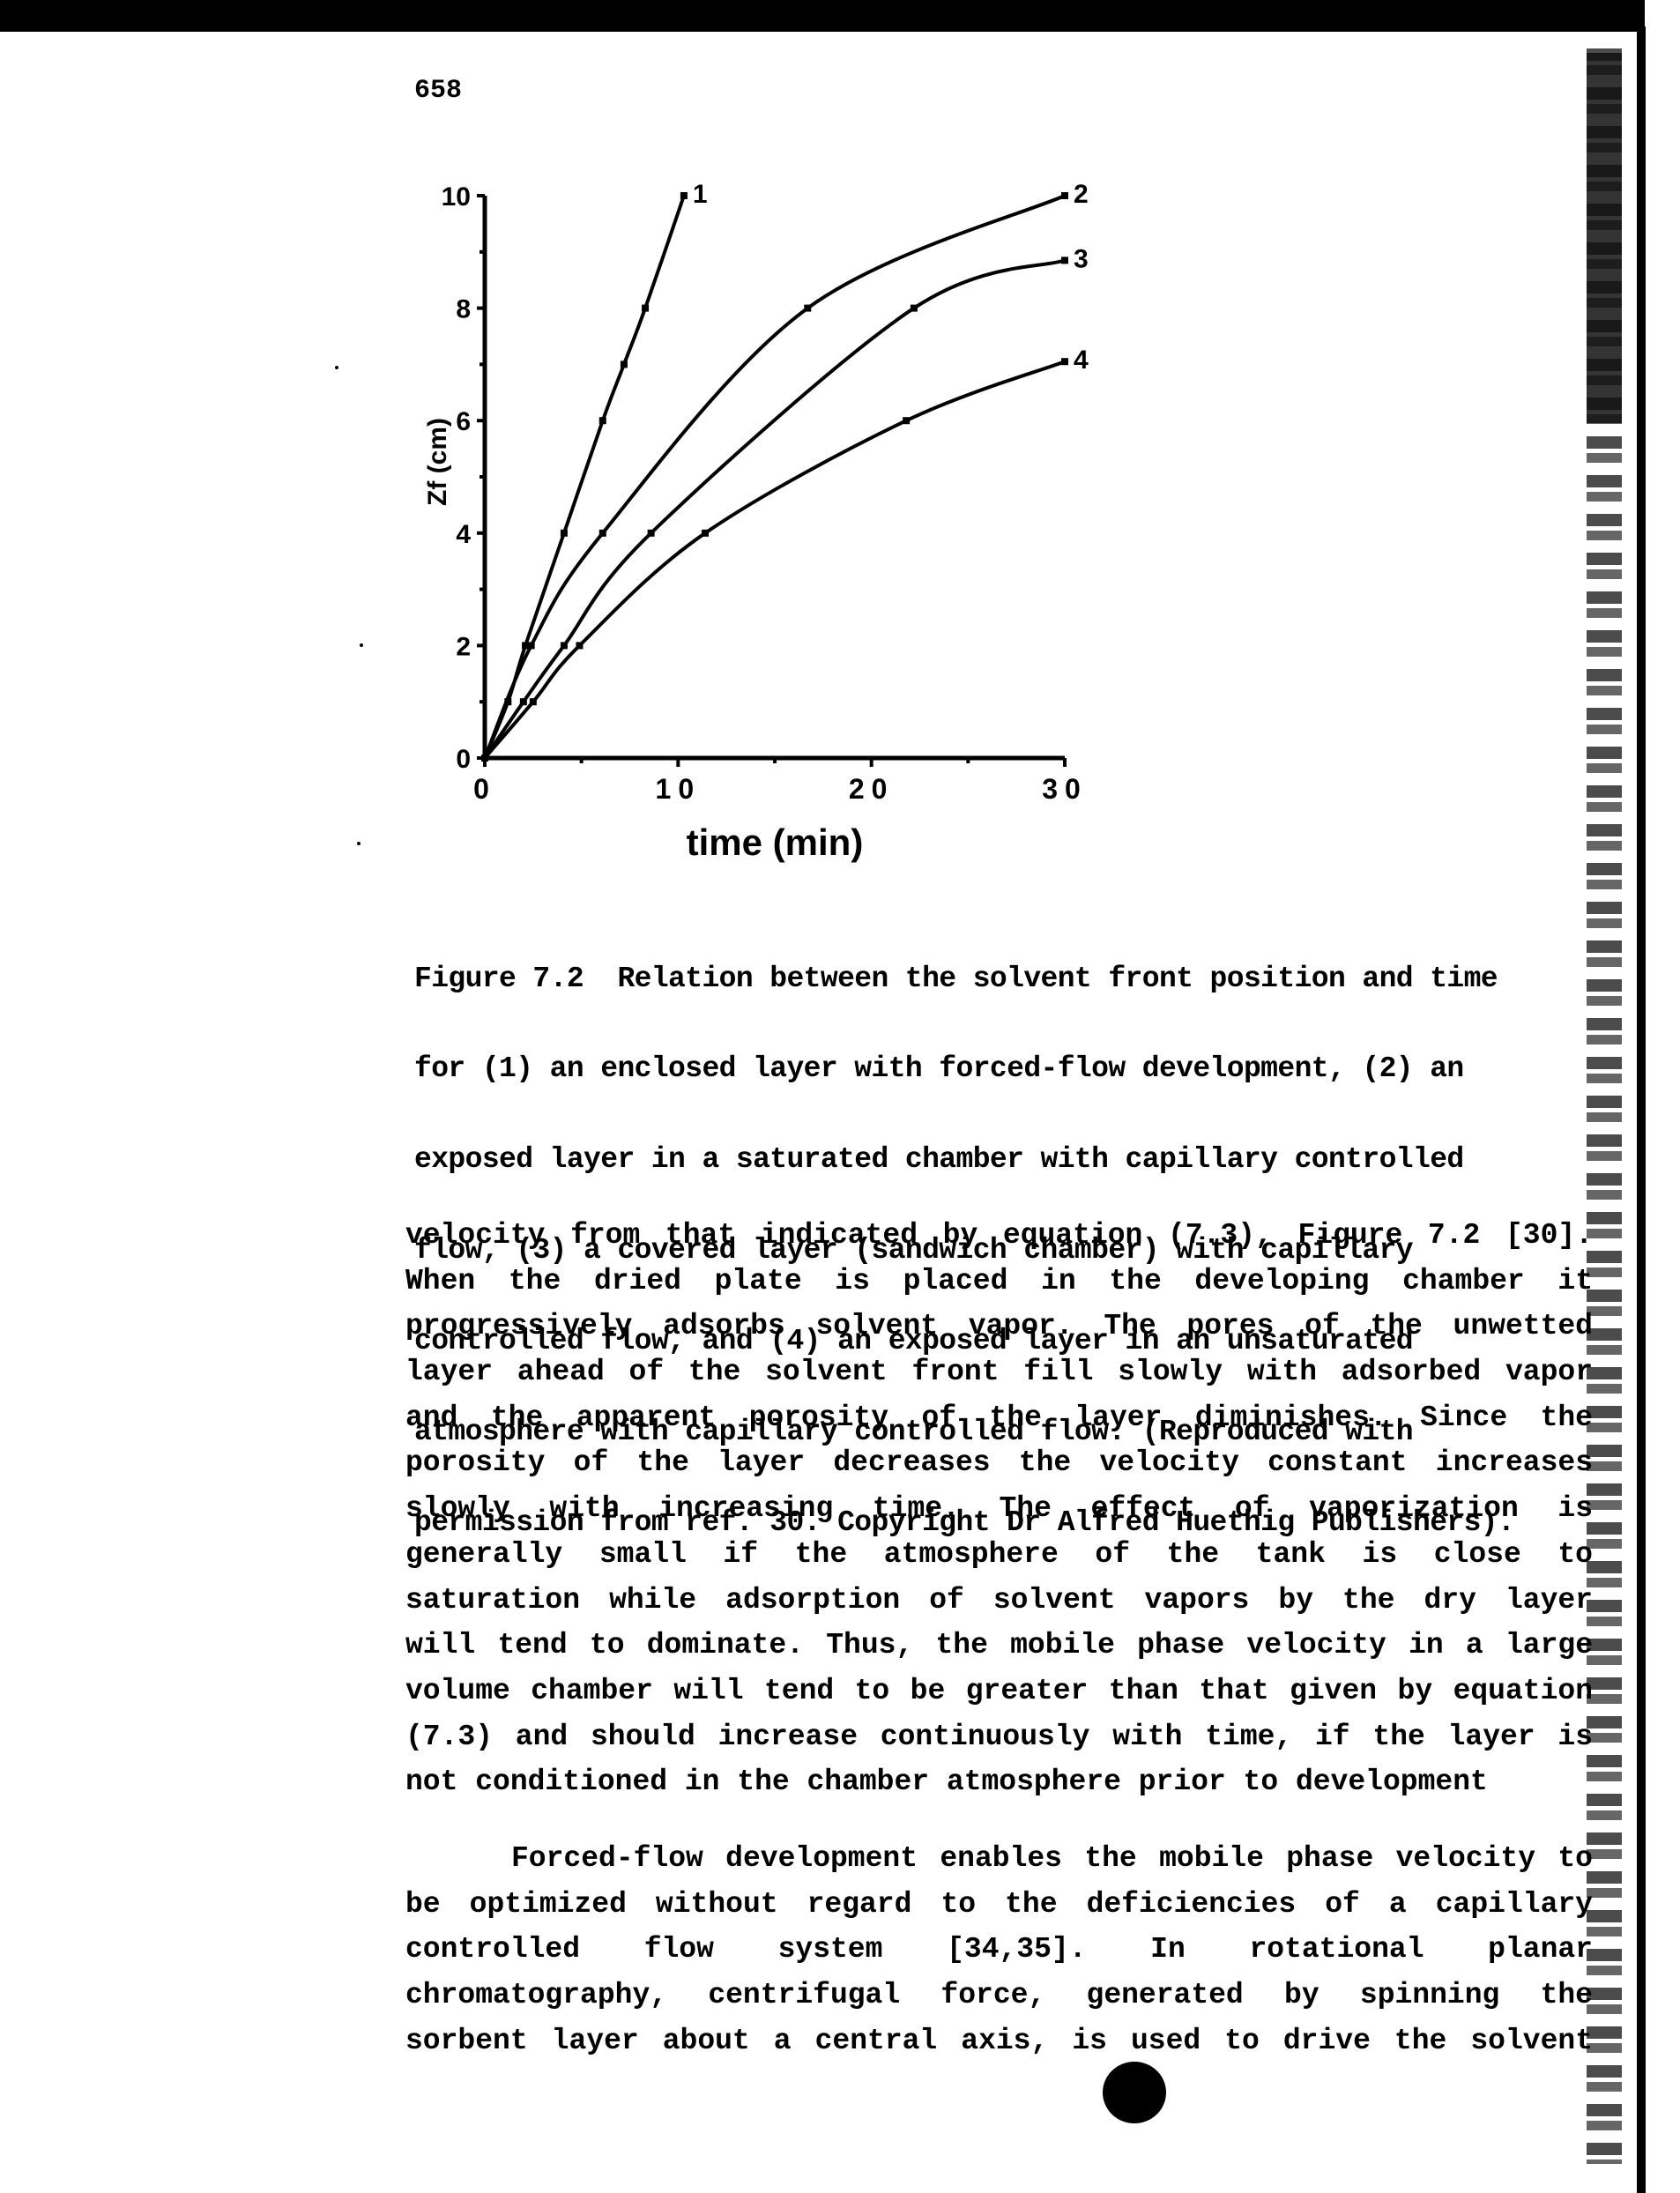 The image size is (1680, 2193). Describe the element at coordinates (463, 422) in the screenshot. I see `y-tick-label: 6` at that location.